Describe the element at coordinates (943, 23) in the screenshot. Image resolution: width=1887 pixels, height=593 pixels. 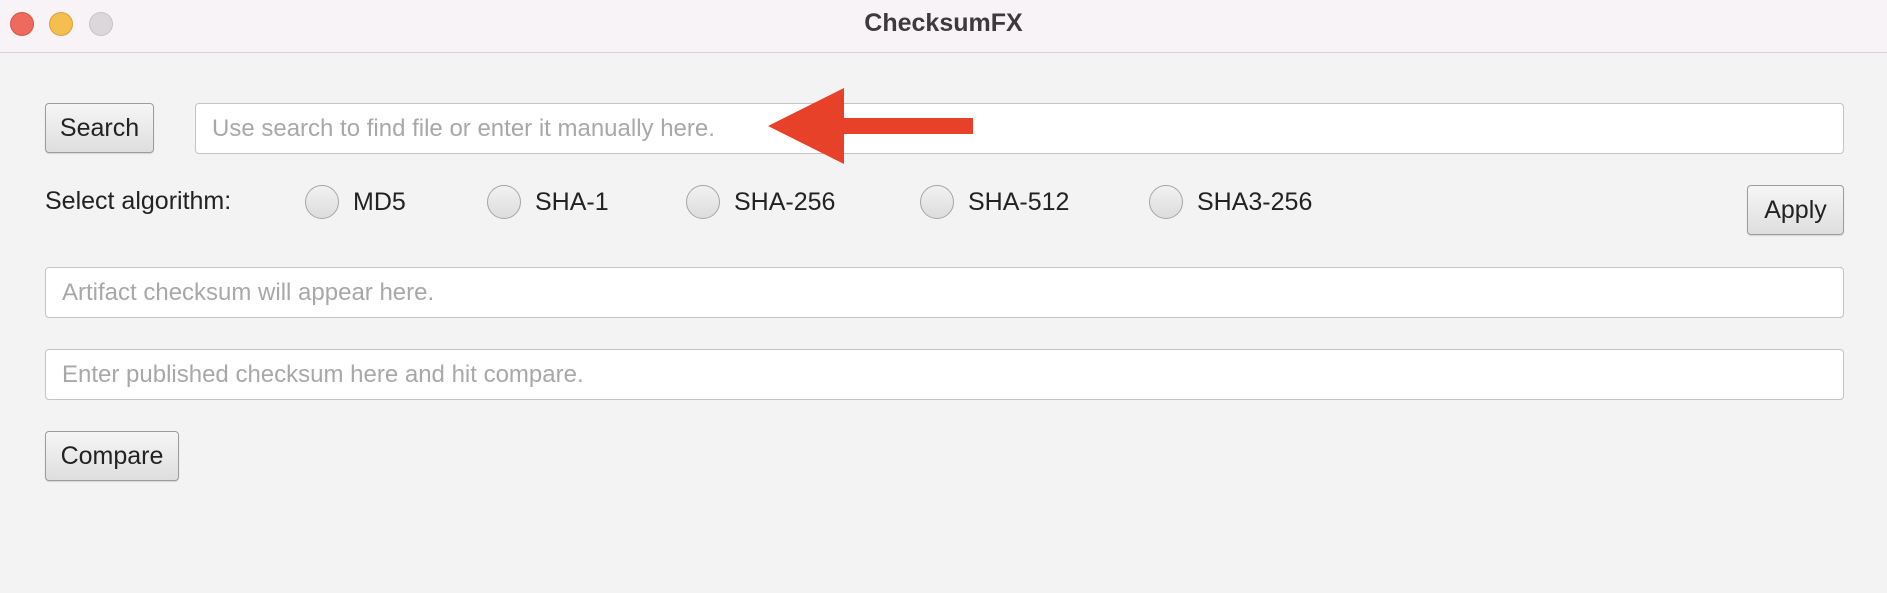
I see `window-title: ChecksumFX` at that location.